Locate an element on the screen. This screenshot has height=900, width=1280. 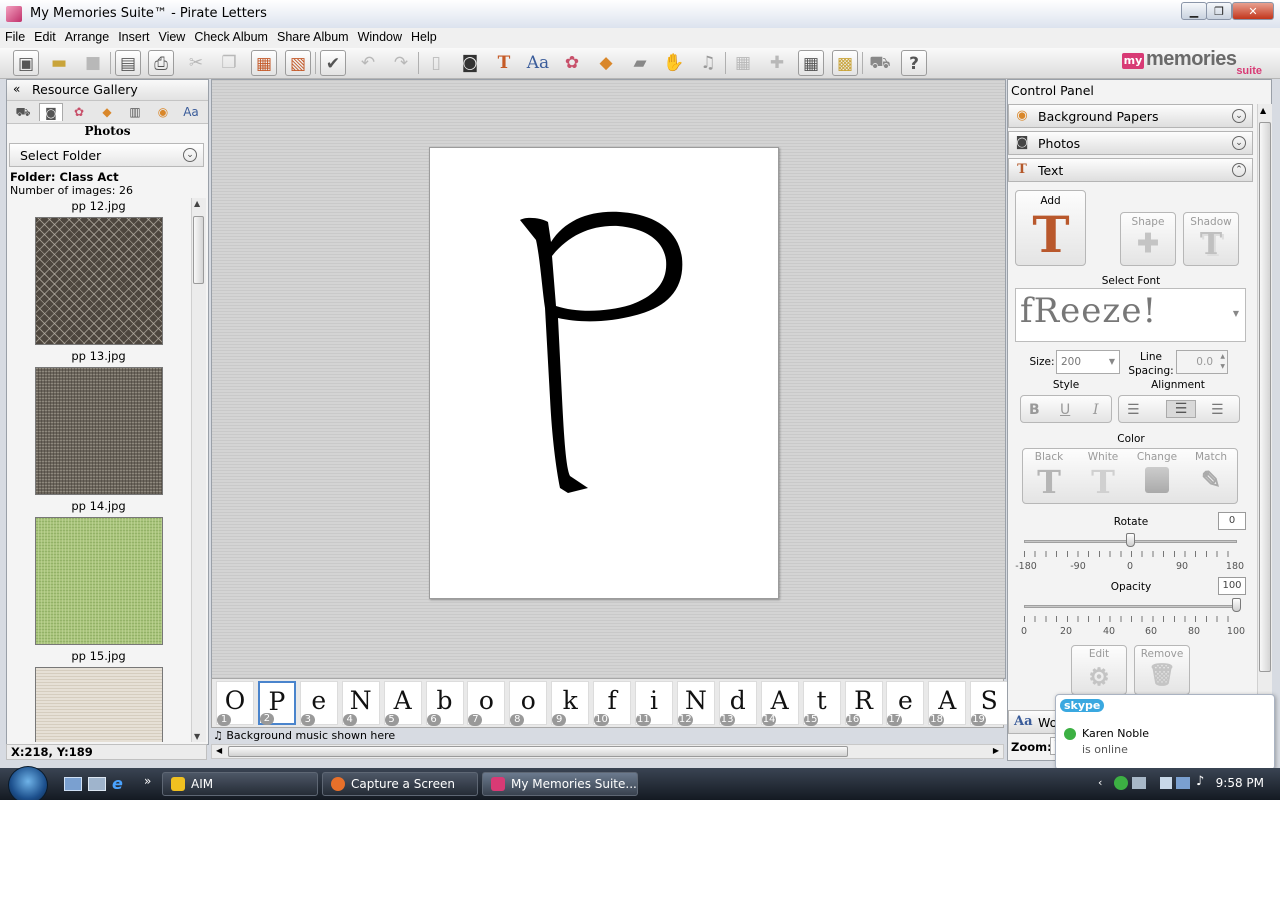
filmstrip-page: f 10 is located at coordinates (612, 703).